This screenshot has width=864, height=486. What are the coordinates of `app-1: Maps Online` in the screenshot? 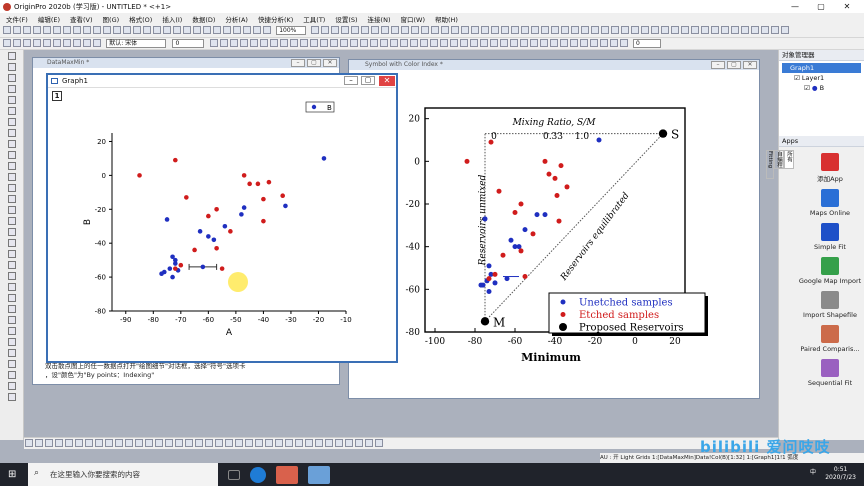 It's located at (830, 203).